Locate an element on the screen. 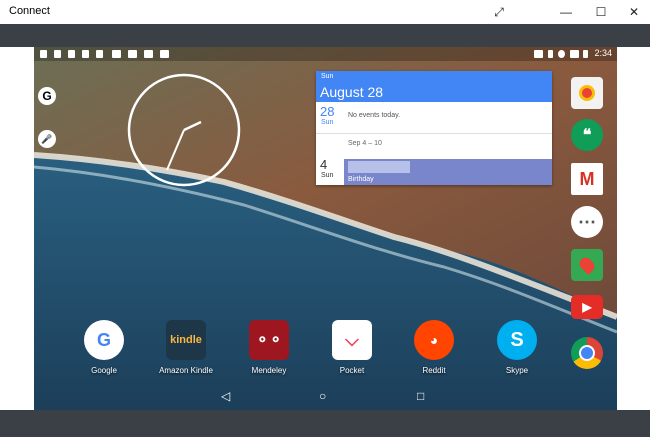  status-time: 2:34 is located at coordinates (603, 53).